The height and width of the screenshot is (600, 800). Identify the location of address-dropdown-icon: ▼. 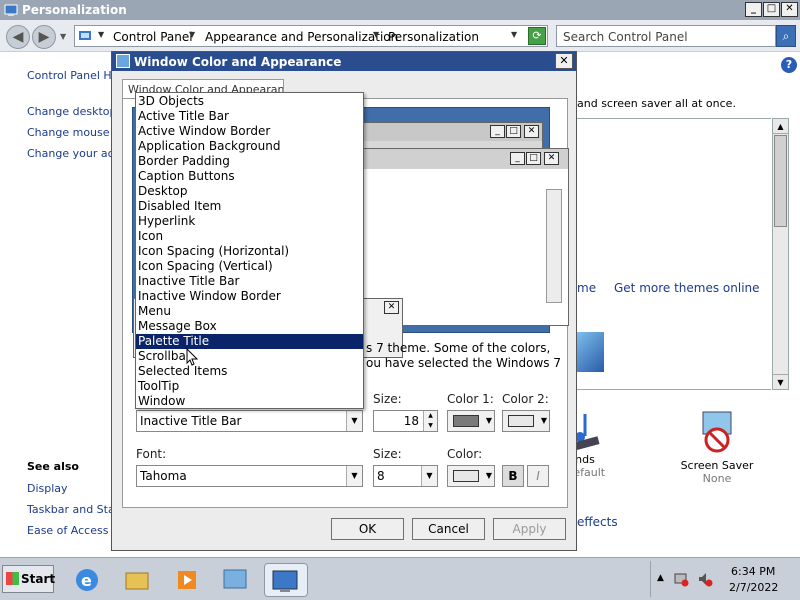
(514, 34).